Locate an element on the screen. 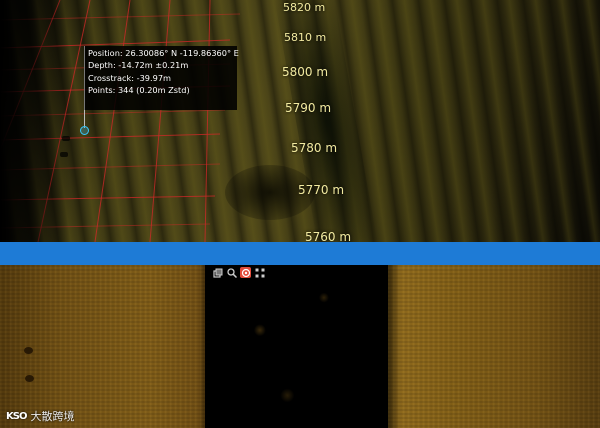  zoom-icon is located at coordinates (231, 272).